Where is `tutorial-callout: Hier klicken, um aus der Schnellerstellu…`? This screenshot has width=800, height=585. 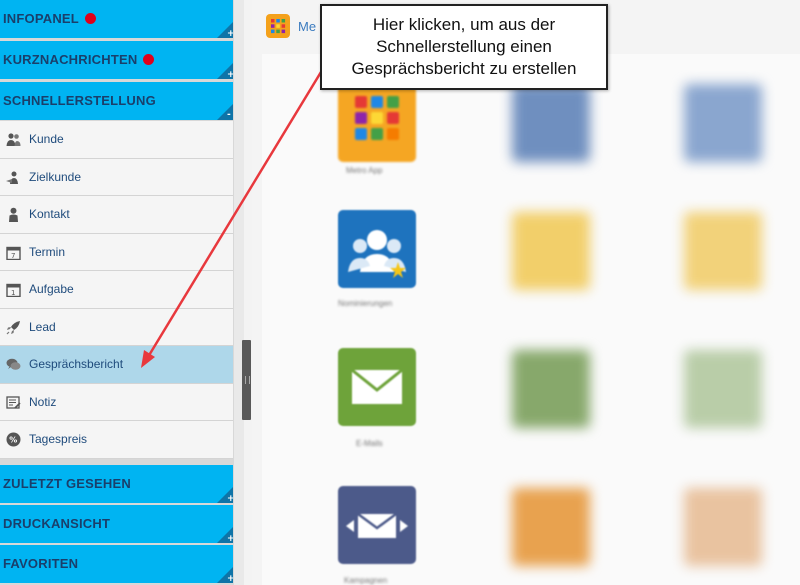 tutorial-callout: Hier klicken, um aus der Schnellerstellu… is located at coordinates (464, 47).